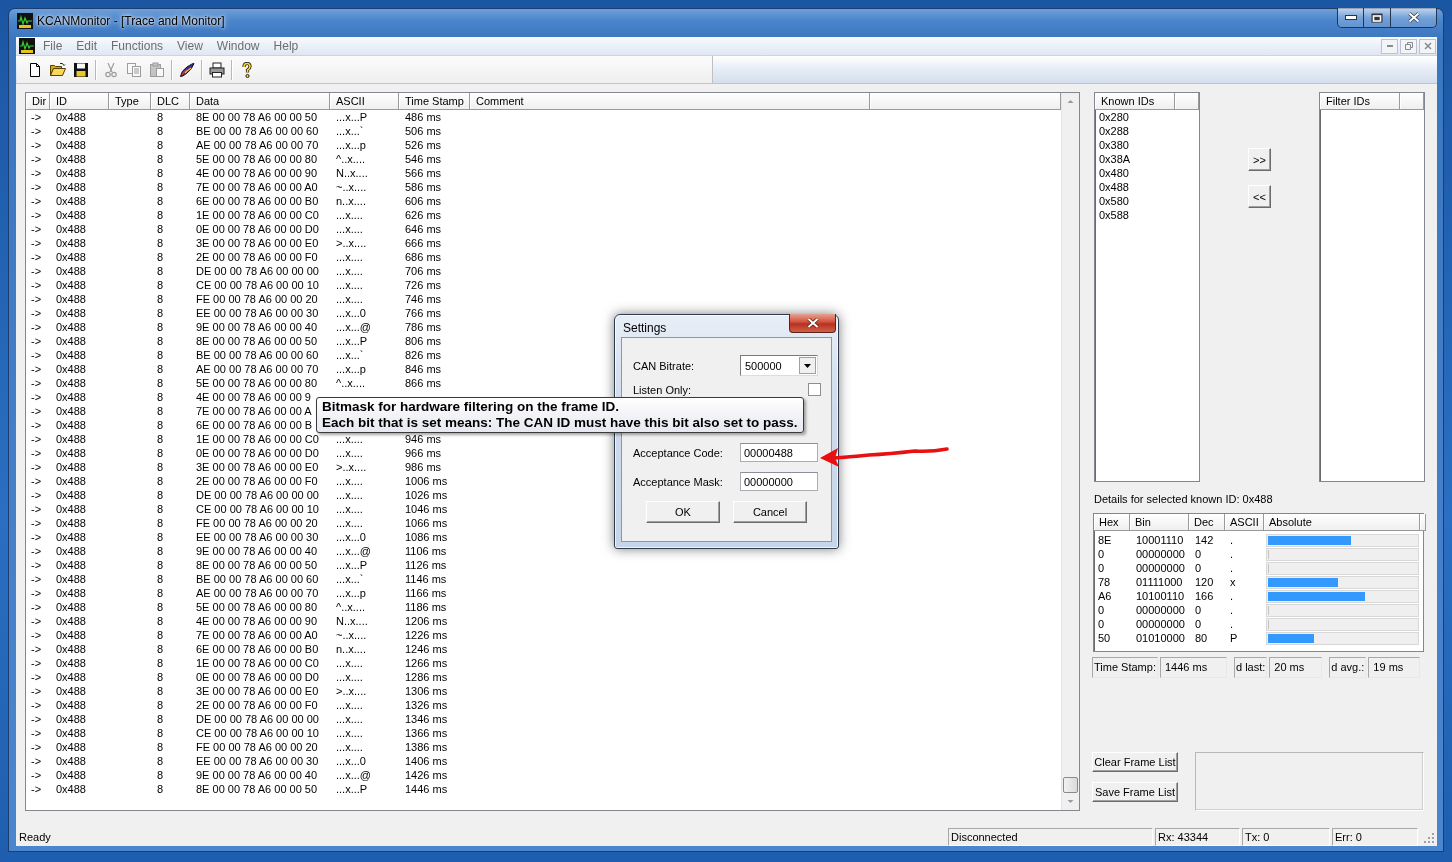 This screenshot has width=1452, height=862. Describe the element at coordinates (1114, 215) in the screenshot. I see `list-item: 0x588` at that location.